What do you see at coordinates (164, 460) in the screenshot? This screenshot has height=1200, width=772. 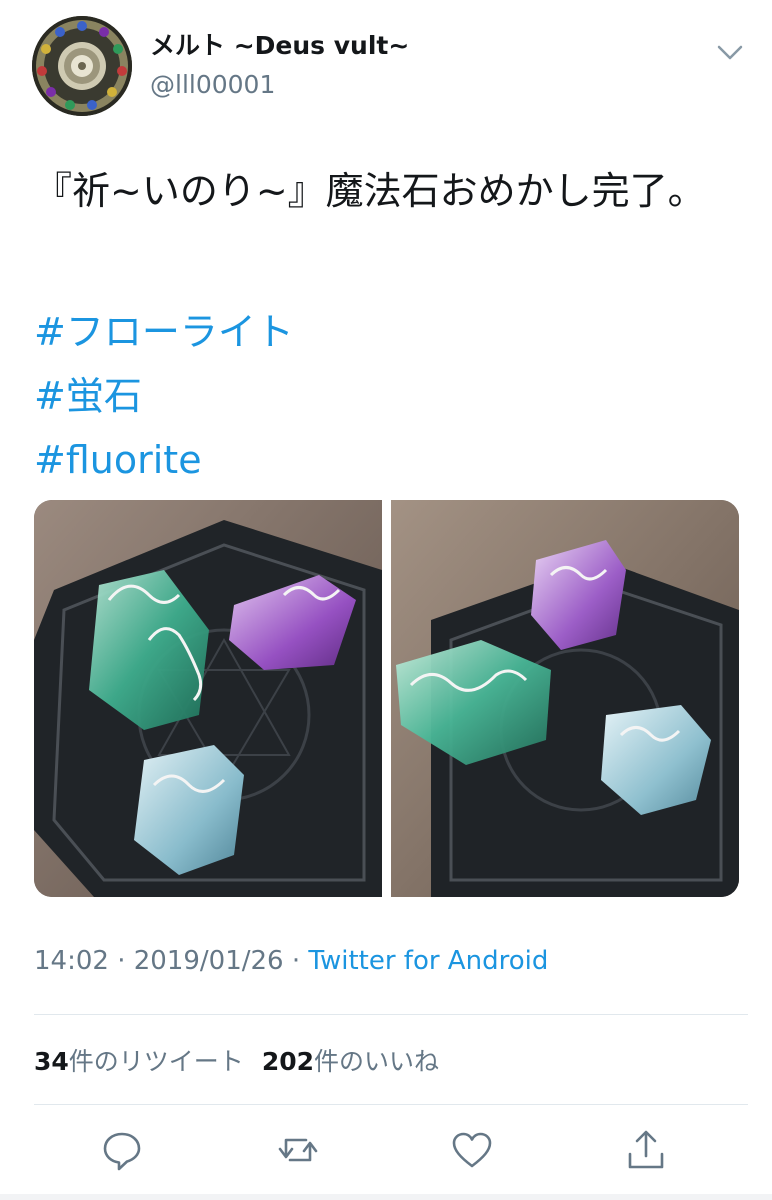 I see `hashtag-link: #fluorite` at bounding box center [164, 460].